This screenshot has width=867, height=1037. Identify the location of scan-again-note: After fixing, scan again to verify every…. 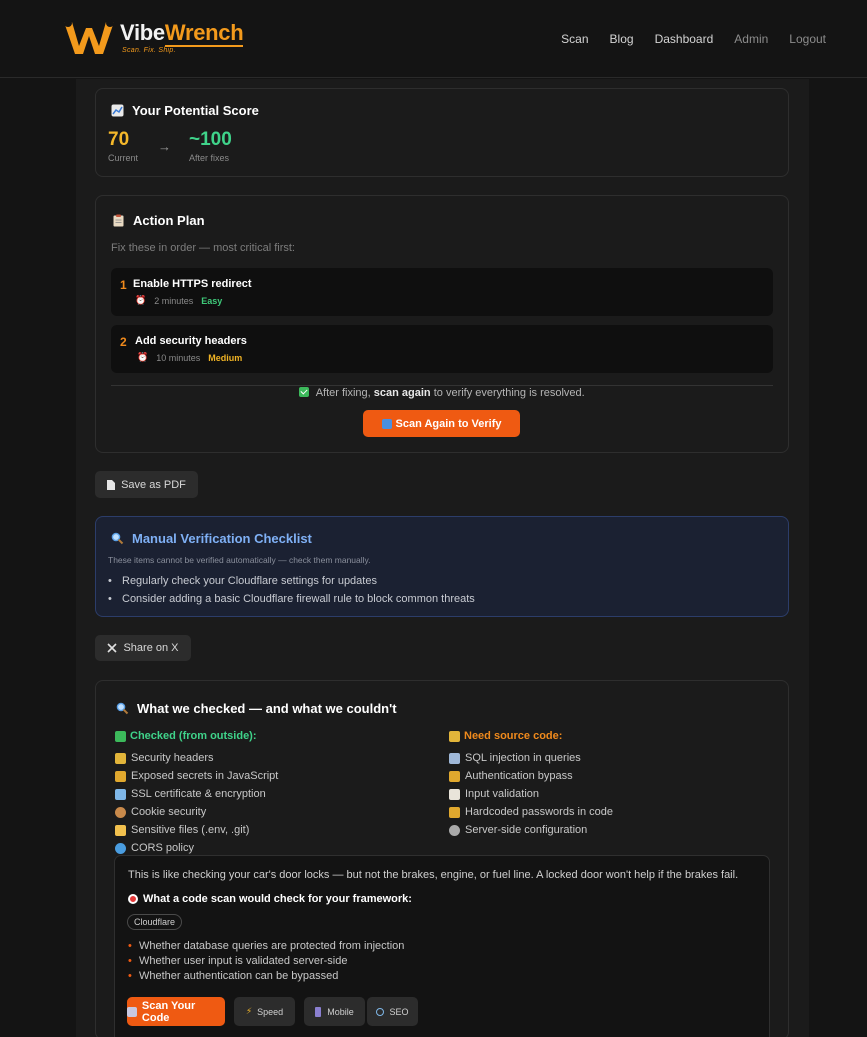
(442, 393).